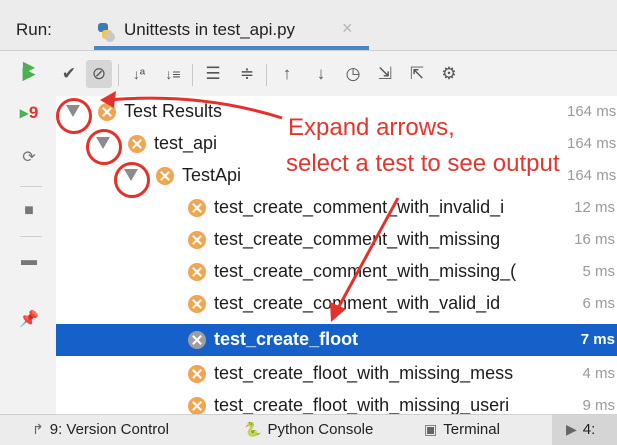 The image size is (617, 445). I want to click on toggle-auto-test-icon: ⟳, so click(29, 157).